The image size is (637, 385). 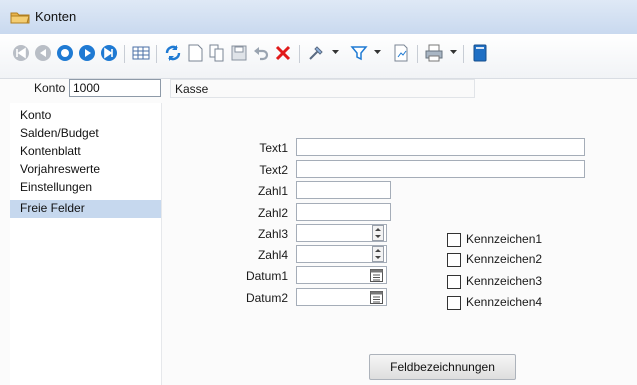 I want to click on refresh-icon, so click(x=173, y=53).